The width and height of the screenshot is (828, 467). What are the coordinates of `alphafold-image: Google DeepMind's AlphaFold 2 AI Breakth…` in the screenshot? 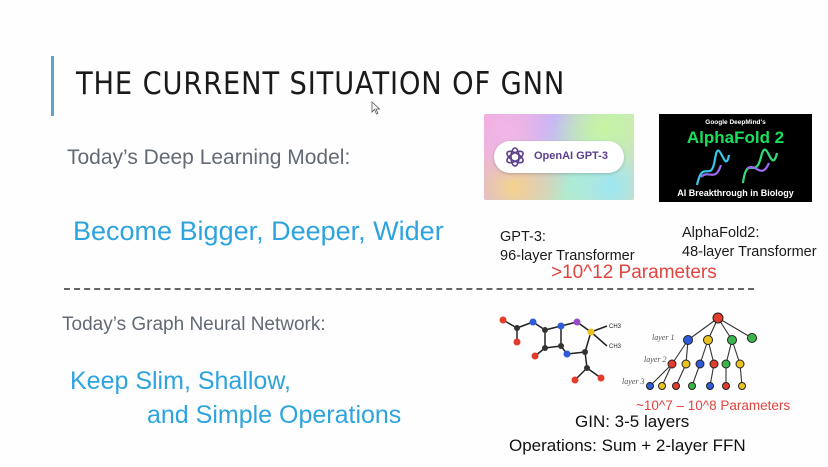 It's located at (735, 158).